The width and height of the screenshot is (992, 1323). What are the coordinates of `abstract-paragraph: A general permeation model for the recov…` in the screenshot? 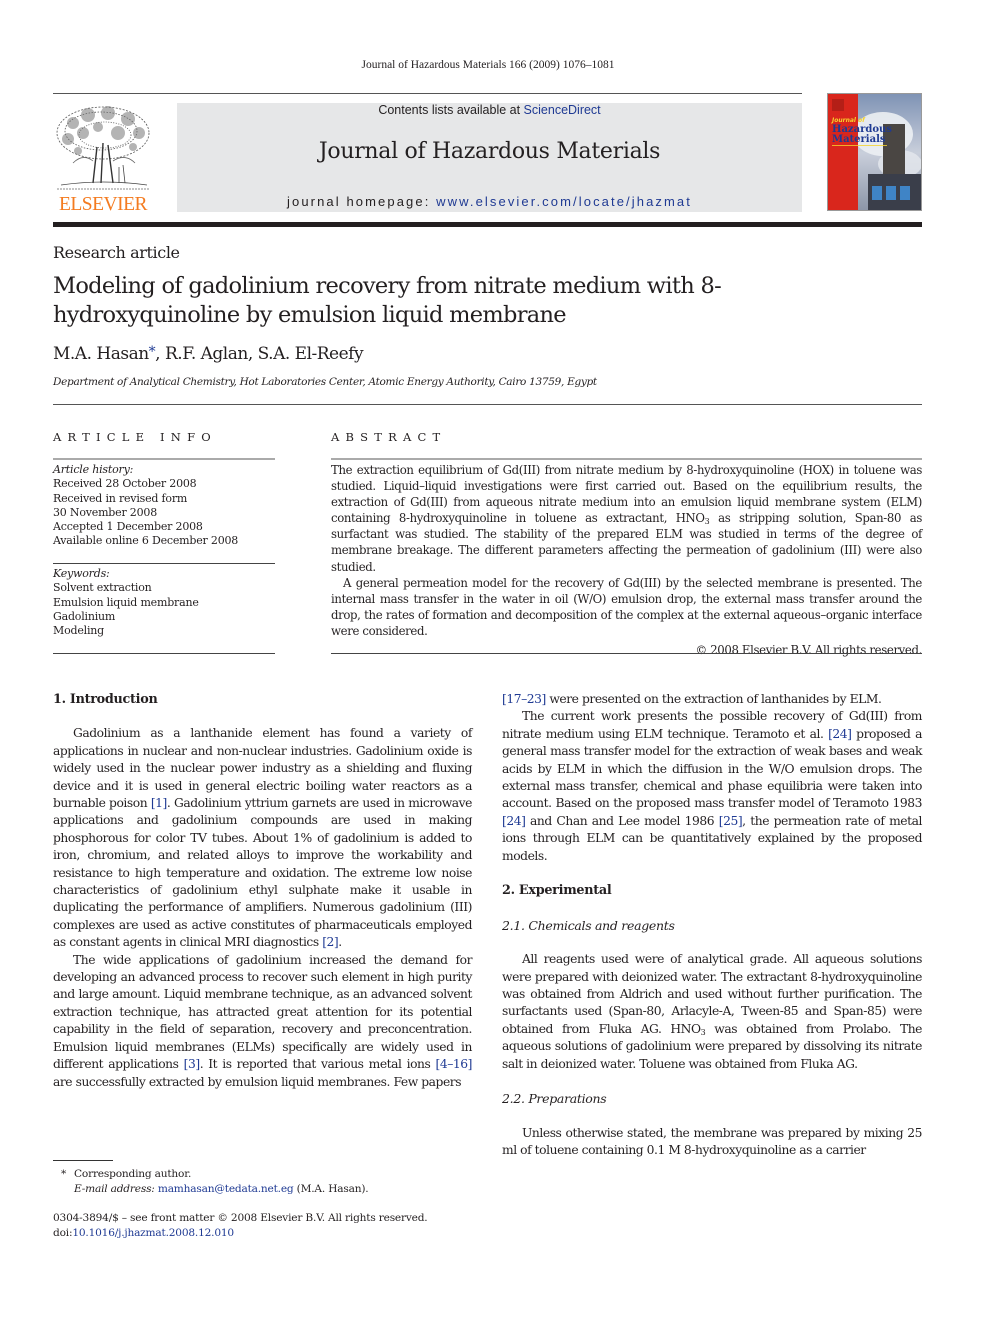 It's located at (626, 606).